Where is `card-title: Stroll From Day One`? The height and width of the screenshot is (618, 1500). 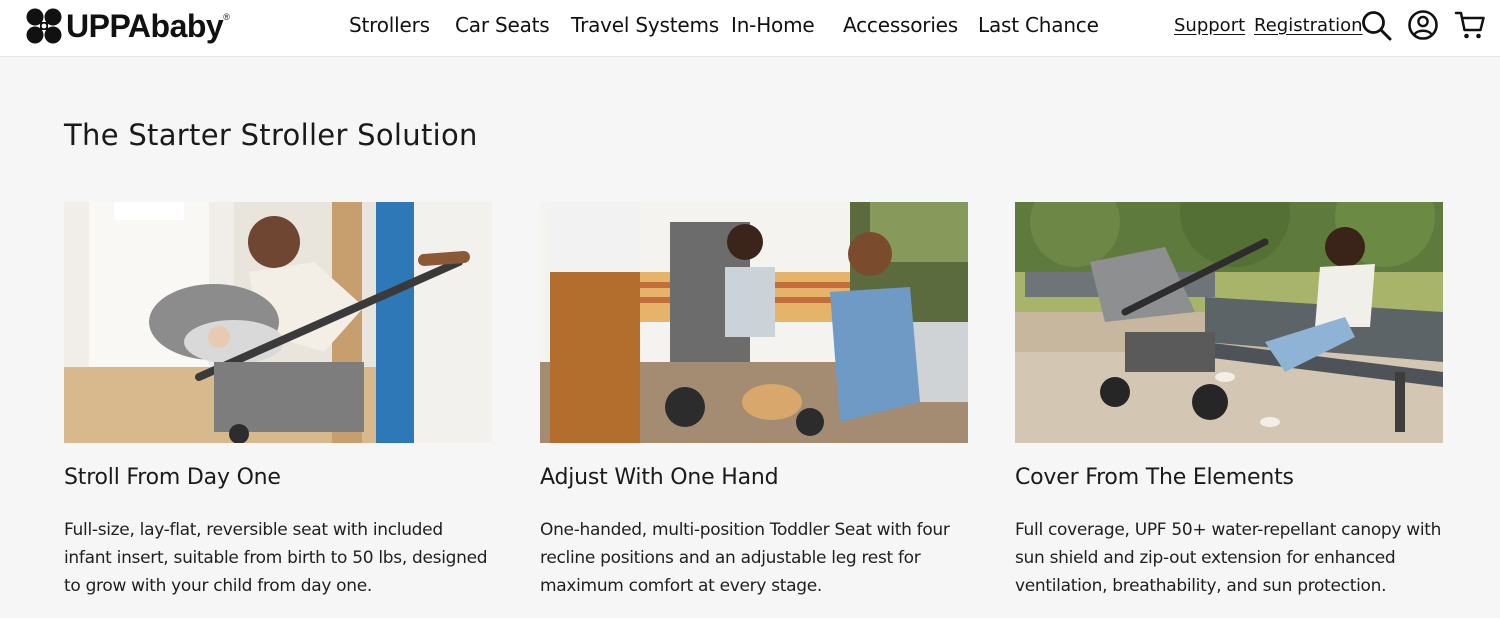 card-title: Stroll From Day One is located at coordinates (172, 477).